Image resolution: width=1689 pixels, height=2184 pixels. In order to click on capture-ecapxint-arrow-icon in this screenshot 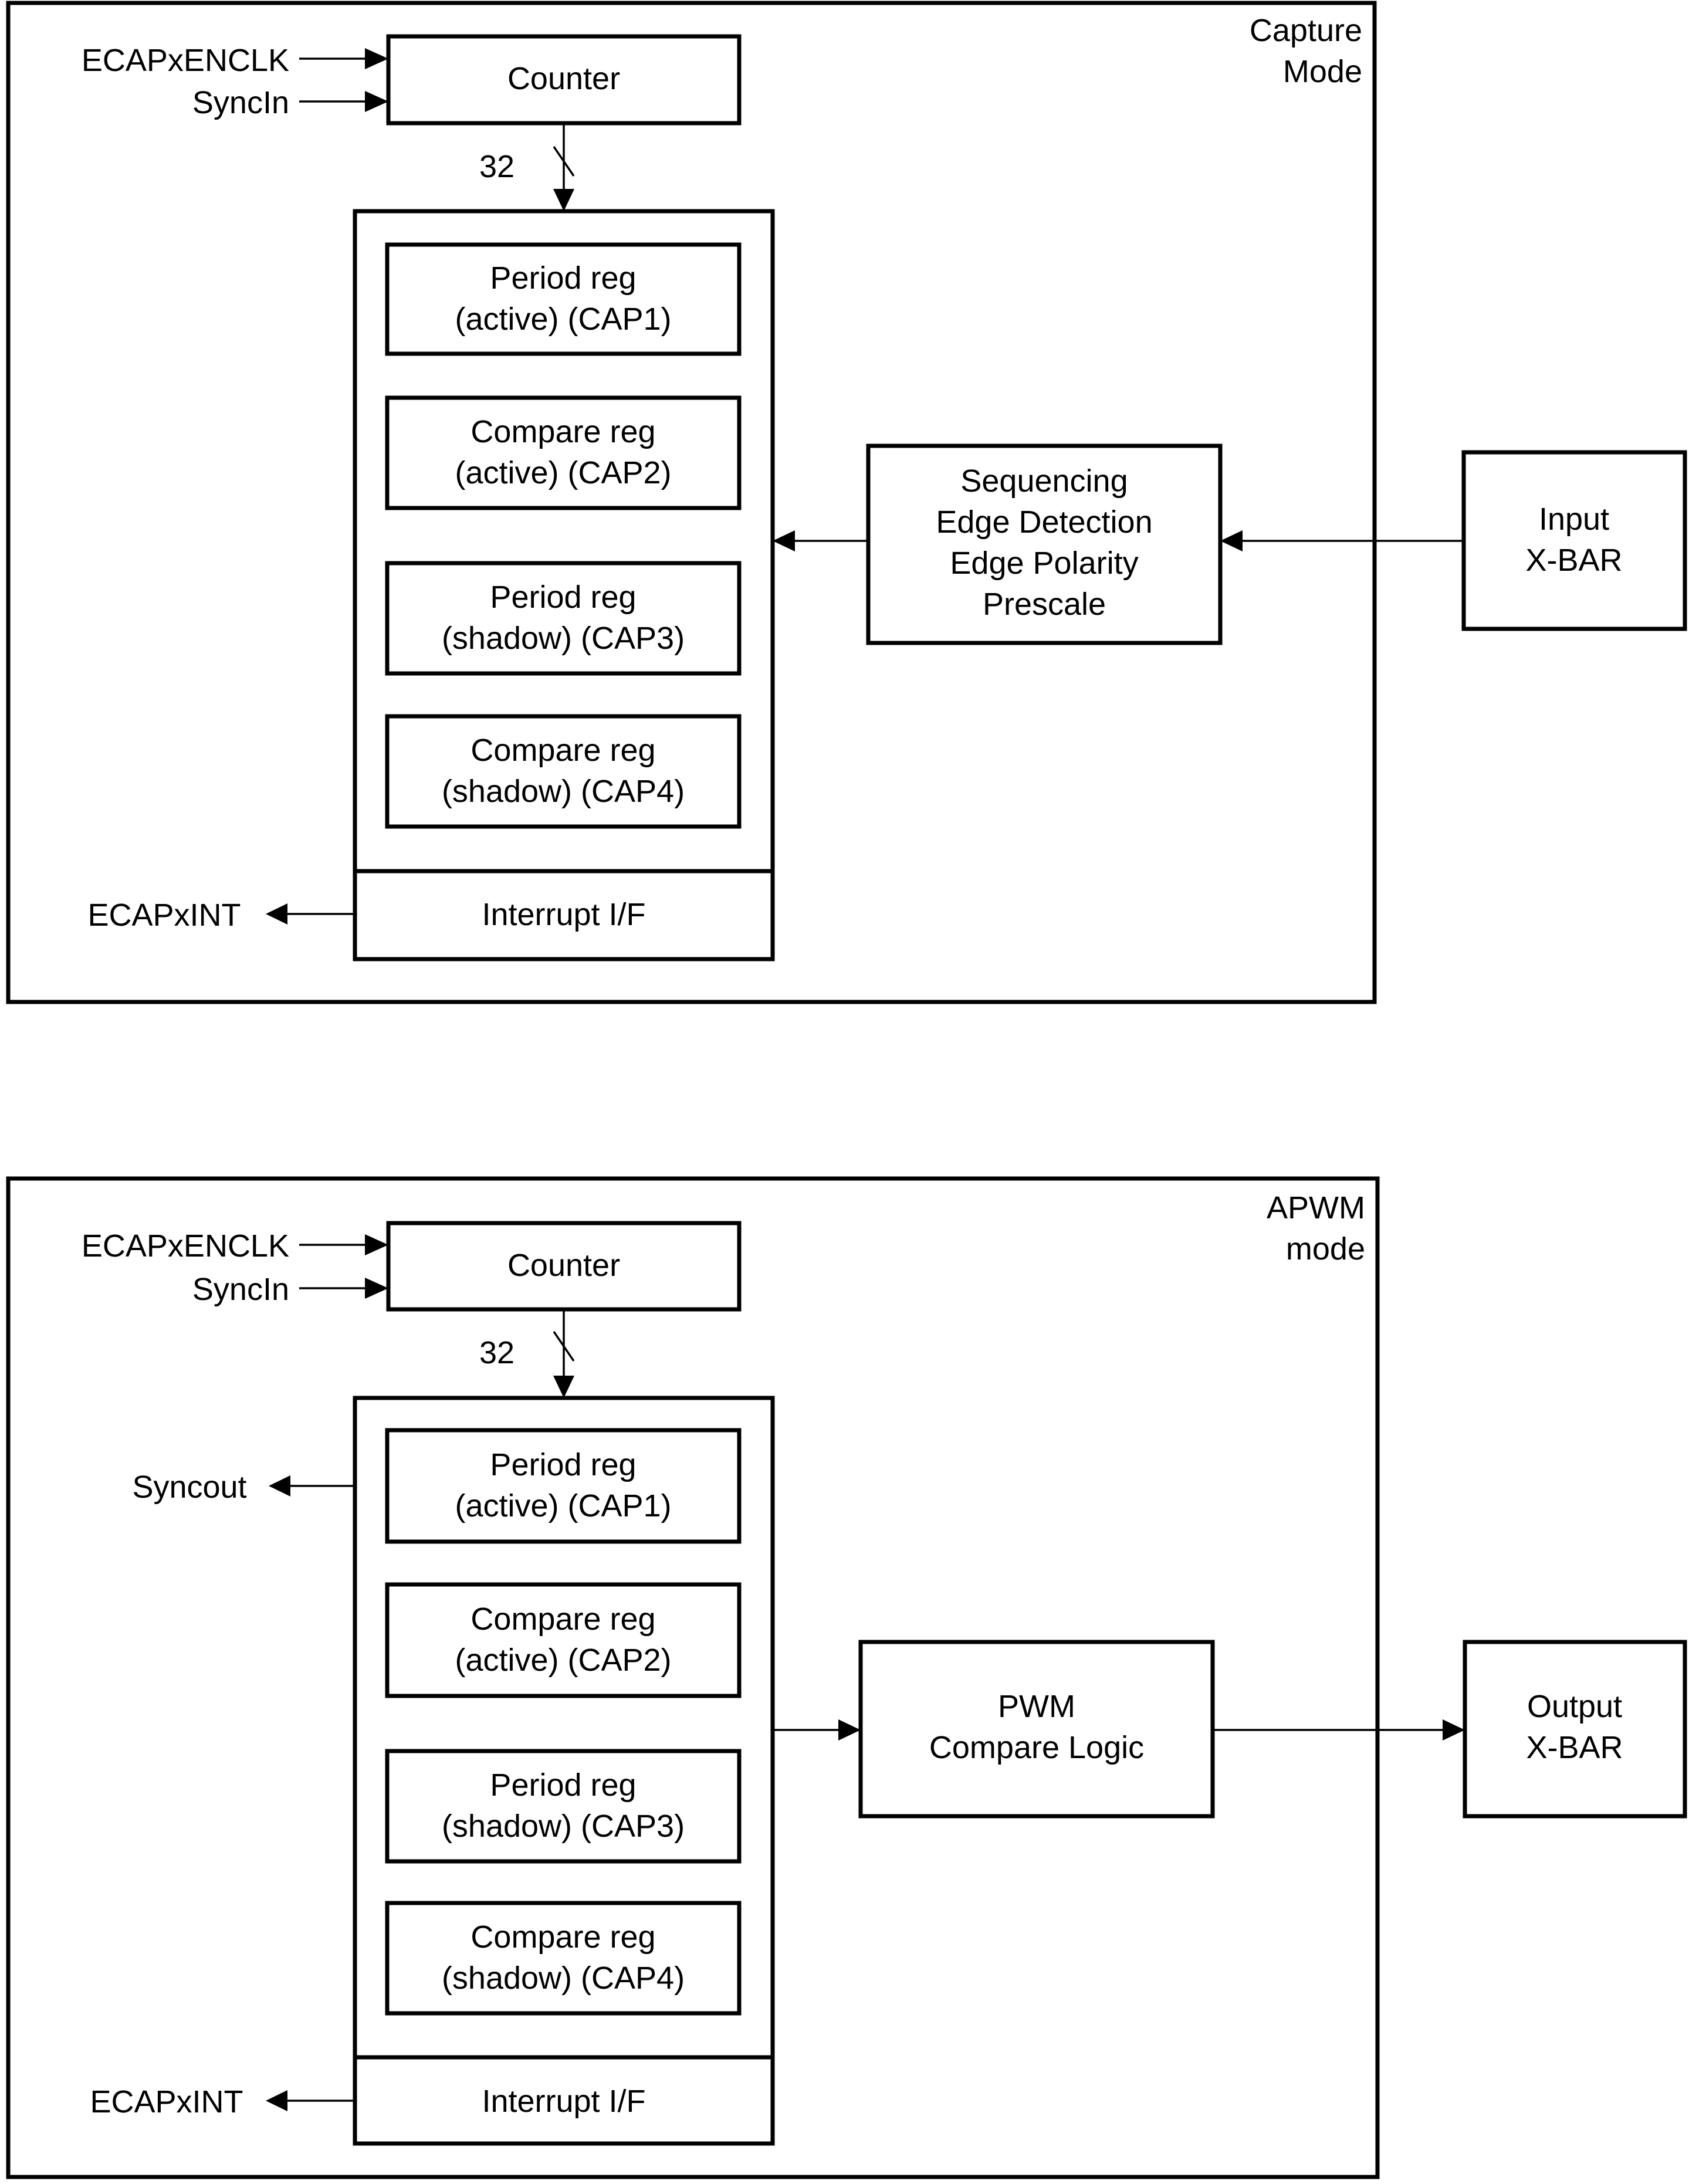, I will do `click(276, 914)`.